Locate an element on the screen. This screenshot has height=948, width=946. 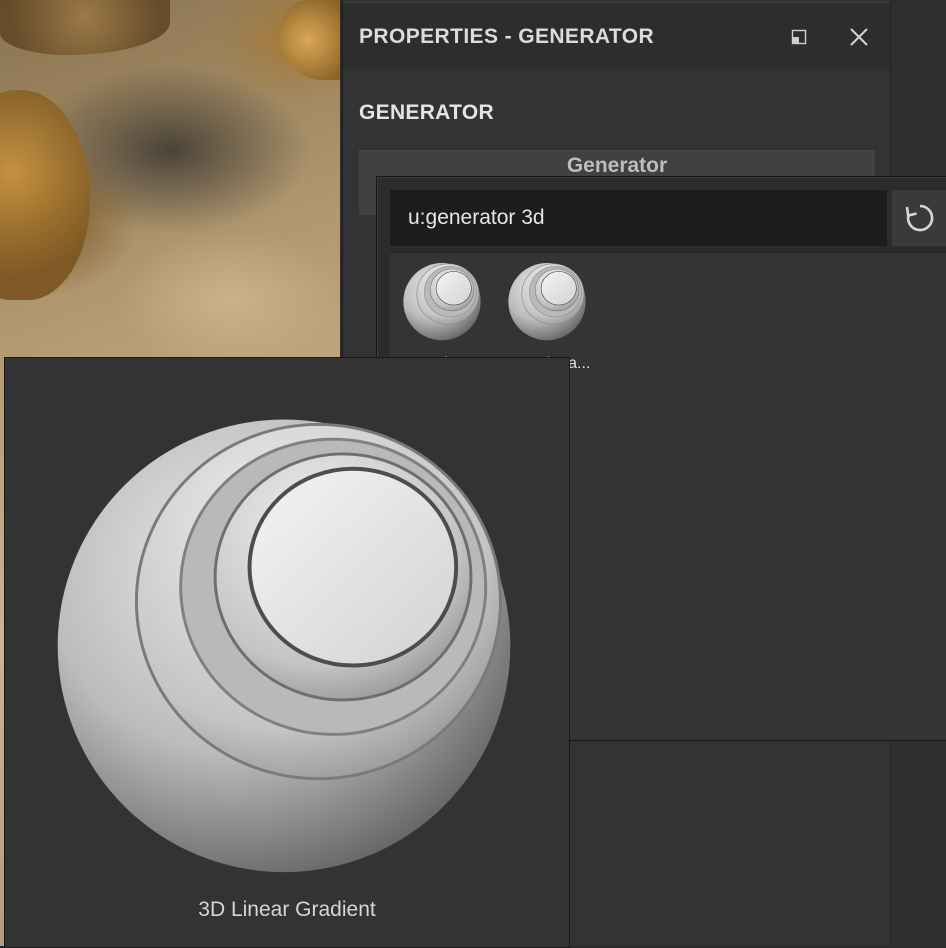
generator-field-label: Generator is located at coordinates (617, 165).